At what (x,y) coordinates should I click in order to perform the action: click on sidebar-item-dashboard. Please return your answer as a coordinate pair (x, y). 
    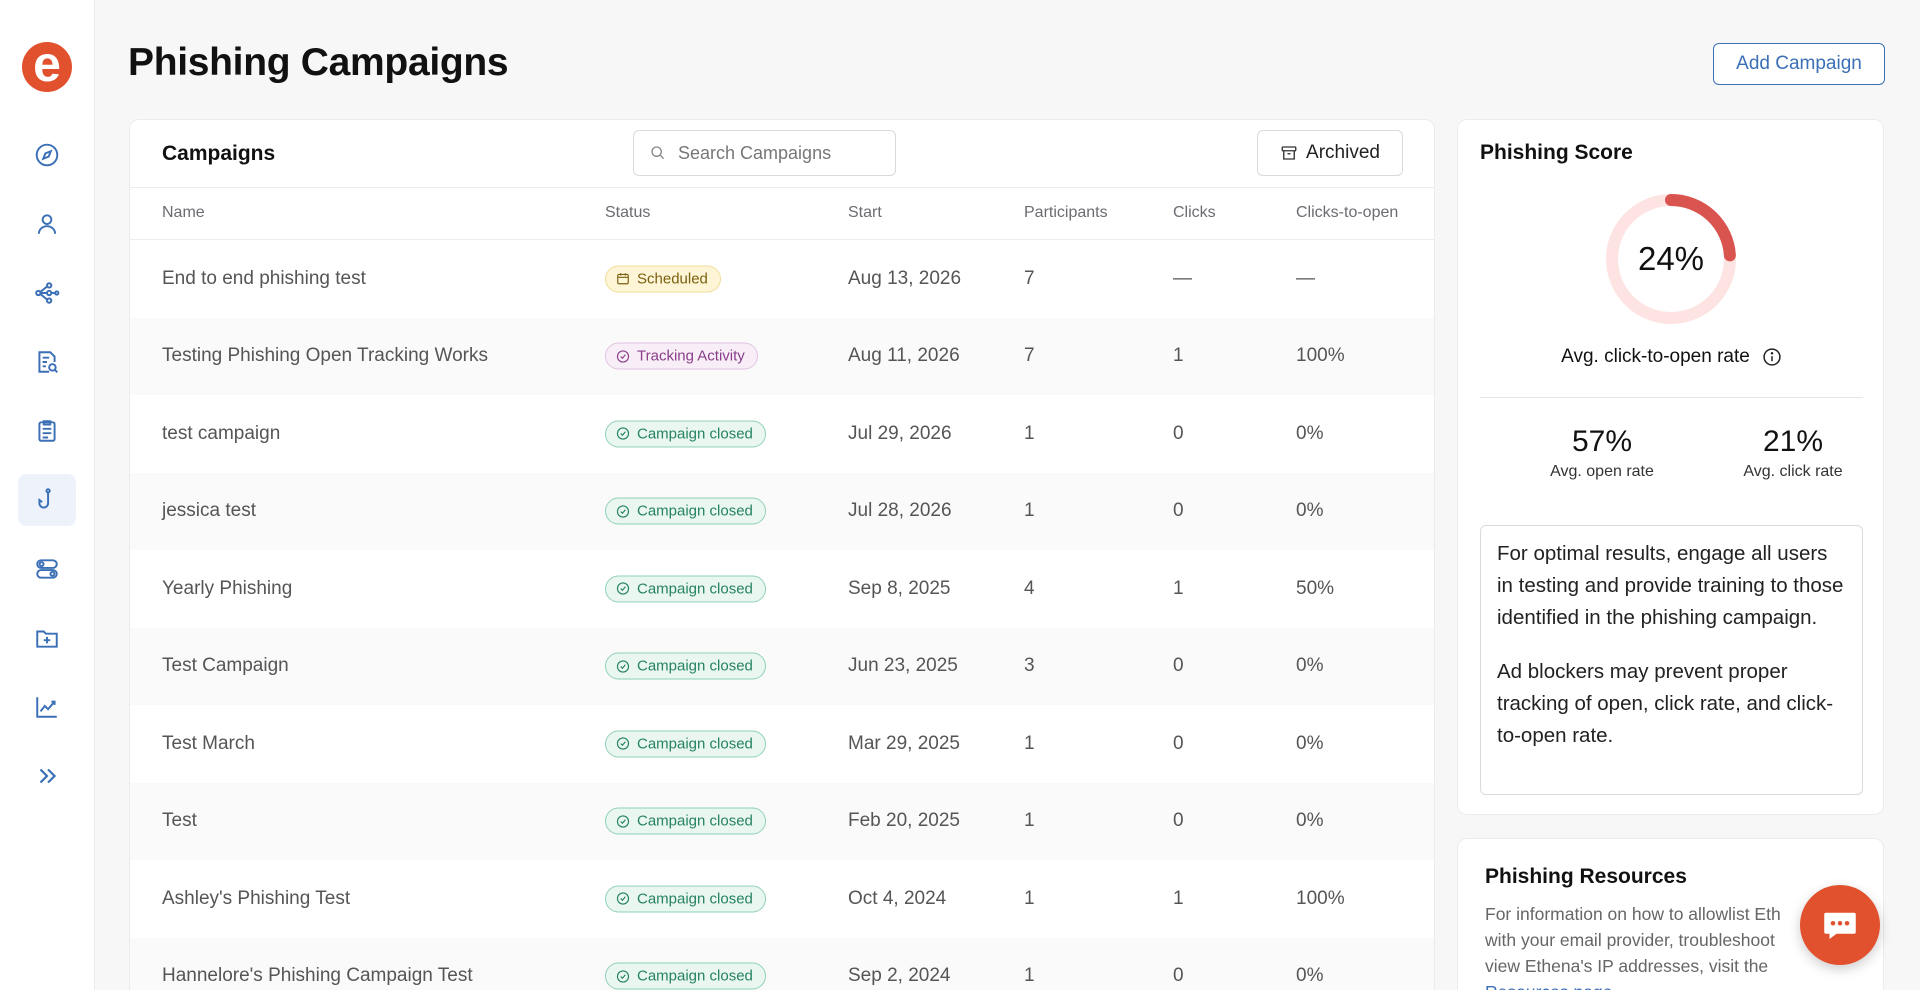
    Looking at the image, I should click on (47, 155).